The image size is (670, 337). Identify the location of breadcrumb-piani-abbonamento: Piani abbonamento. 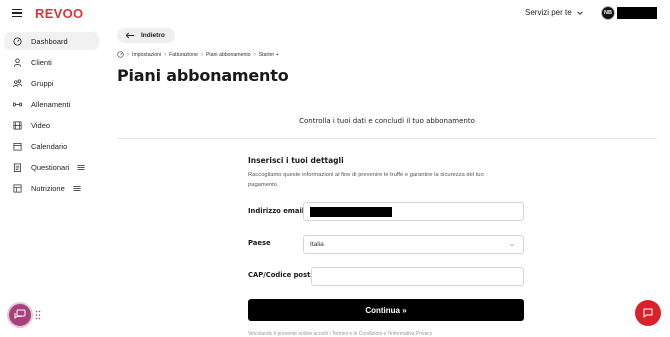
(228, 55).